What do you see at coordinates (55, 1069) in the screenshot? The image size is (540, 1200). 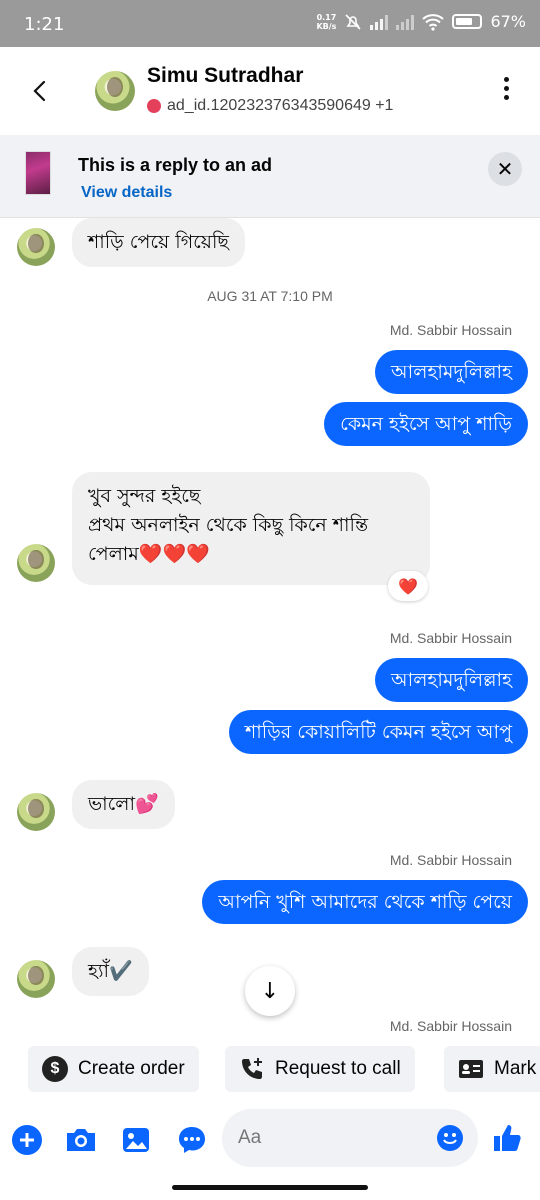 I see `dollar-icon: $` at bounding box center [55, 1069].